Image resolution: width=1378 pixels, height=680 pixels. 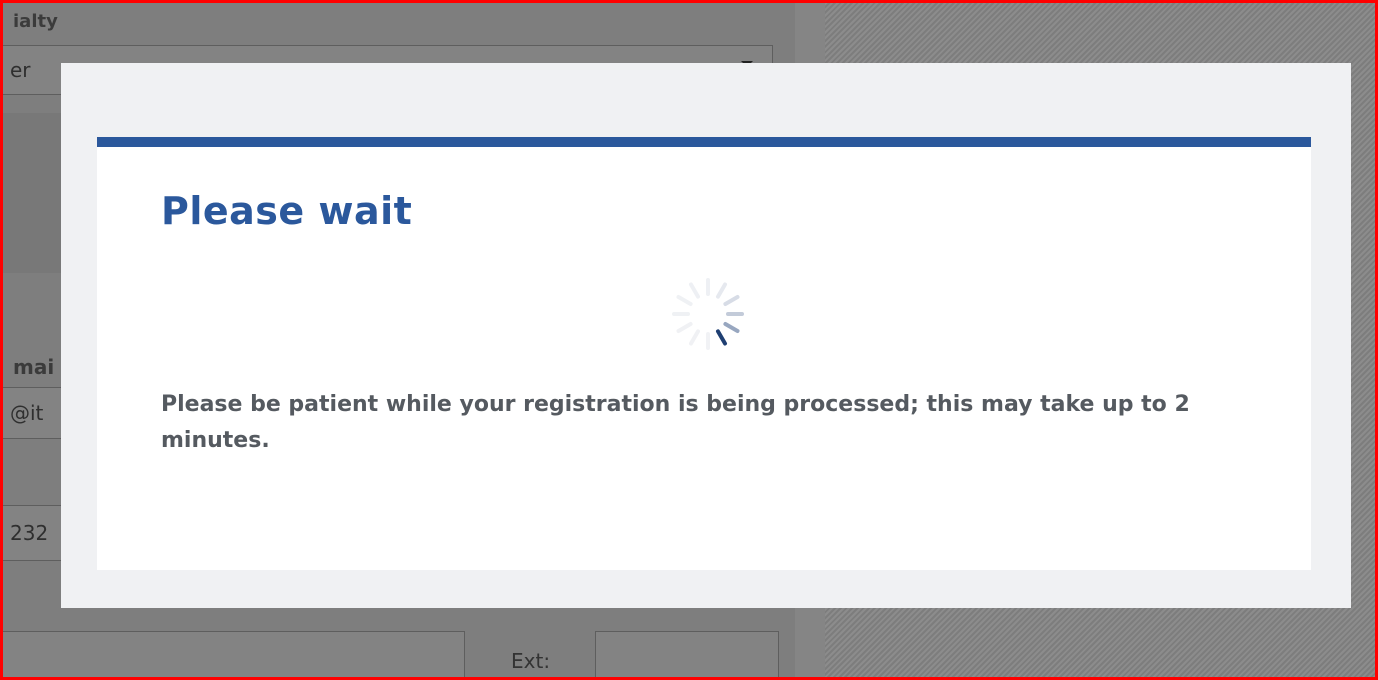 I want to click on phone-number-field, so click(x=234, y=654).